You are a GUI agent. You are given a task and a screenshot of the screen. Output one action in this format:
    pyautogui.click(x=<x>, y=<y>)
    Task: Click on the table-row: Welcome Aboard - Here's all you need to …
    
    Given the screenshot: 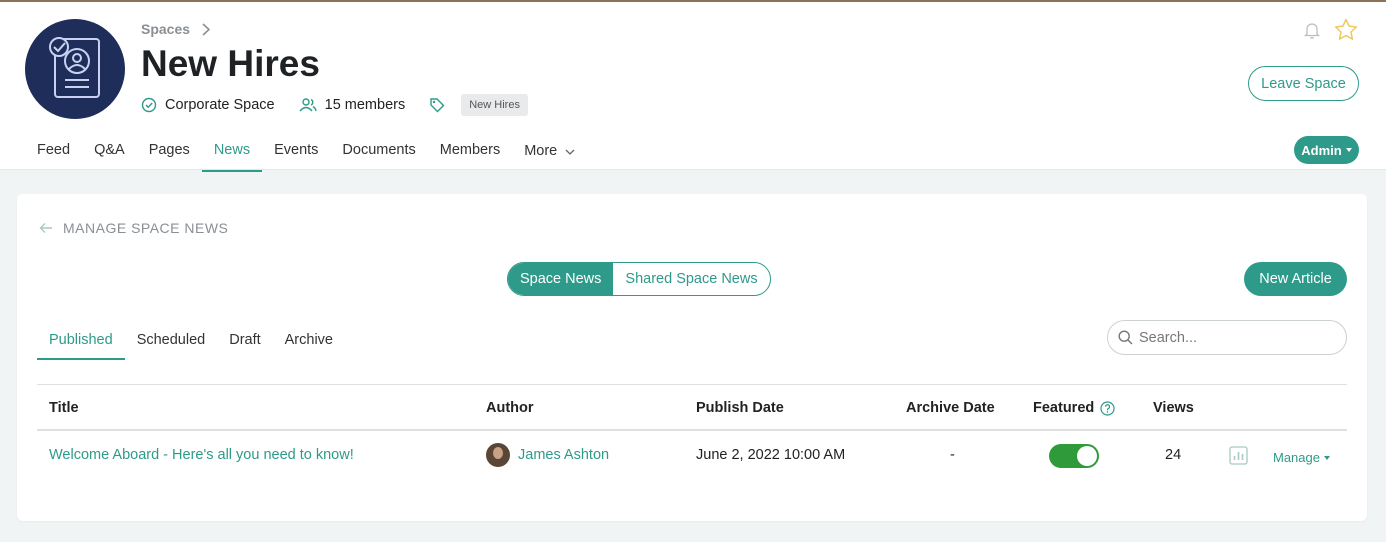 What is the action you would take?
    pyautogui.click(x=692, y=456)
    